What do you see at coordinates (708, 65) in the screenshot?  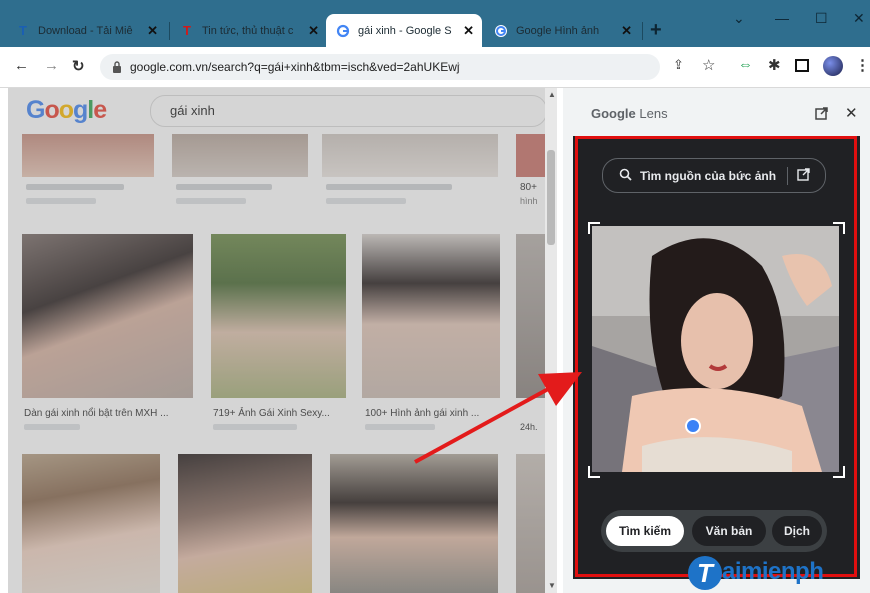 I see `bookmark-star-icon: ☆` at bounding box center [708, 65].